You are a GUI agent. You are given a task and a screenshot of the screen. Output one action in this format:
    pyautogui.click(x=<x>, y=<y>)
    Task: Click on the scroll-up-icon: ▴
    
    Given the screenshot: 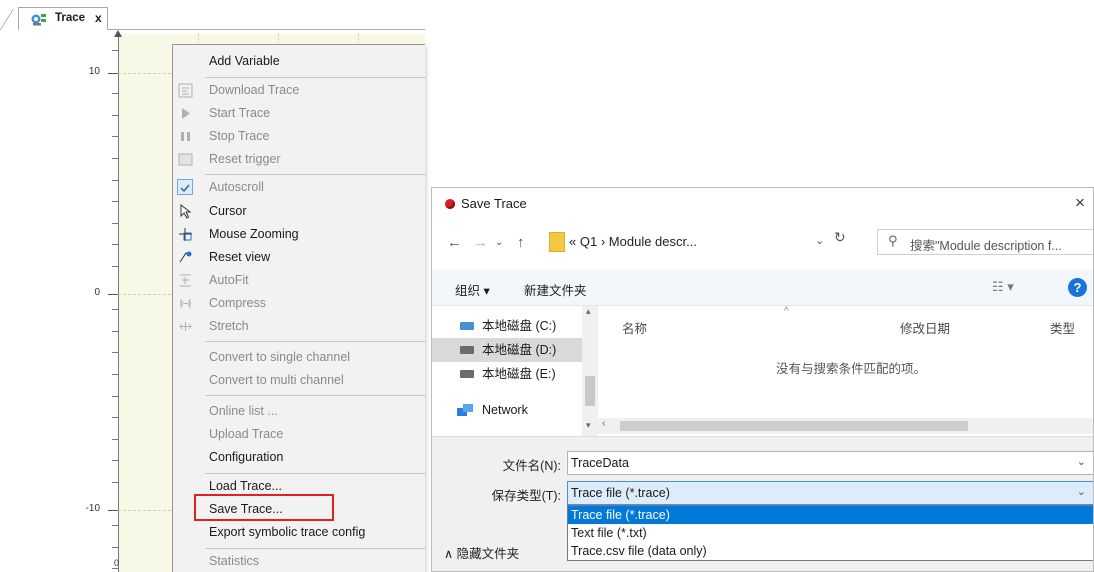 What is the action you would take?
    pyautogui.click(x=588, y=311)
    